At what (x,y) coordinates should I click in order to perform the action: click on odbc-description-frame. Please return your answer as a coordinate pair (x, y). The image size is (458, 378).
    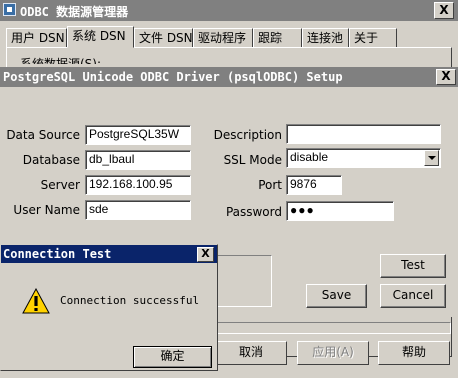
    Looking at the image, I should click on (333, 328).